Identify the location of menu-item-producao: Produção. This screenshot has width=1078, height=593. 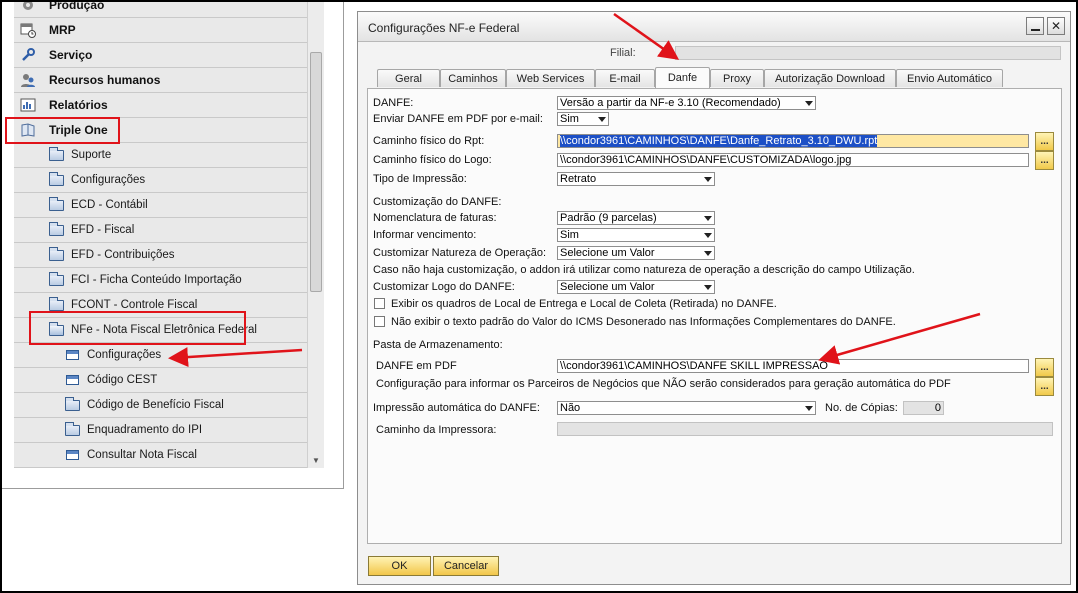
(160, 9).